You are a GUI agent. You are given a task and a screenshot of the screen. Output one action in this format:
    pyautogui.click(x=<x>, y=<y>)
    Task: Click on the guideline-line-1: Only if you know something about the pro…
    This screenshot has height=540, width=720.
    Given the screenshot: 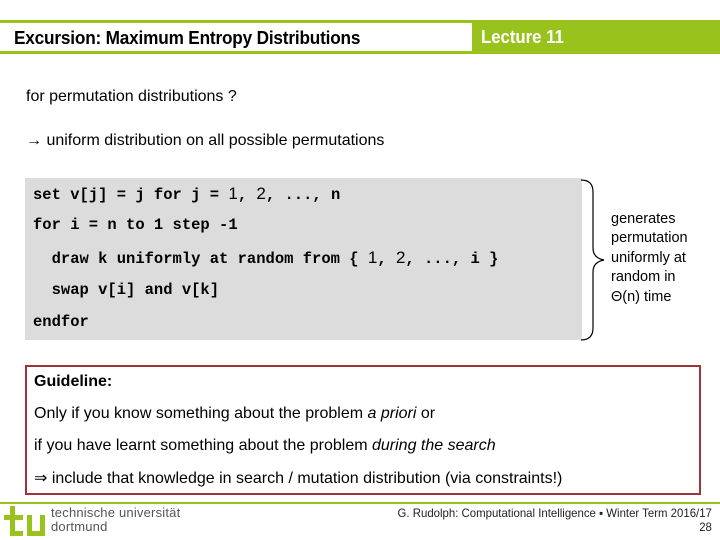 What is the action you would take?
    pyautogui.click(x=235, y=413)
    